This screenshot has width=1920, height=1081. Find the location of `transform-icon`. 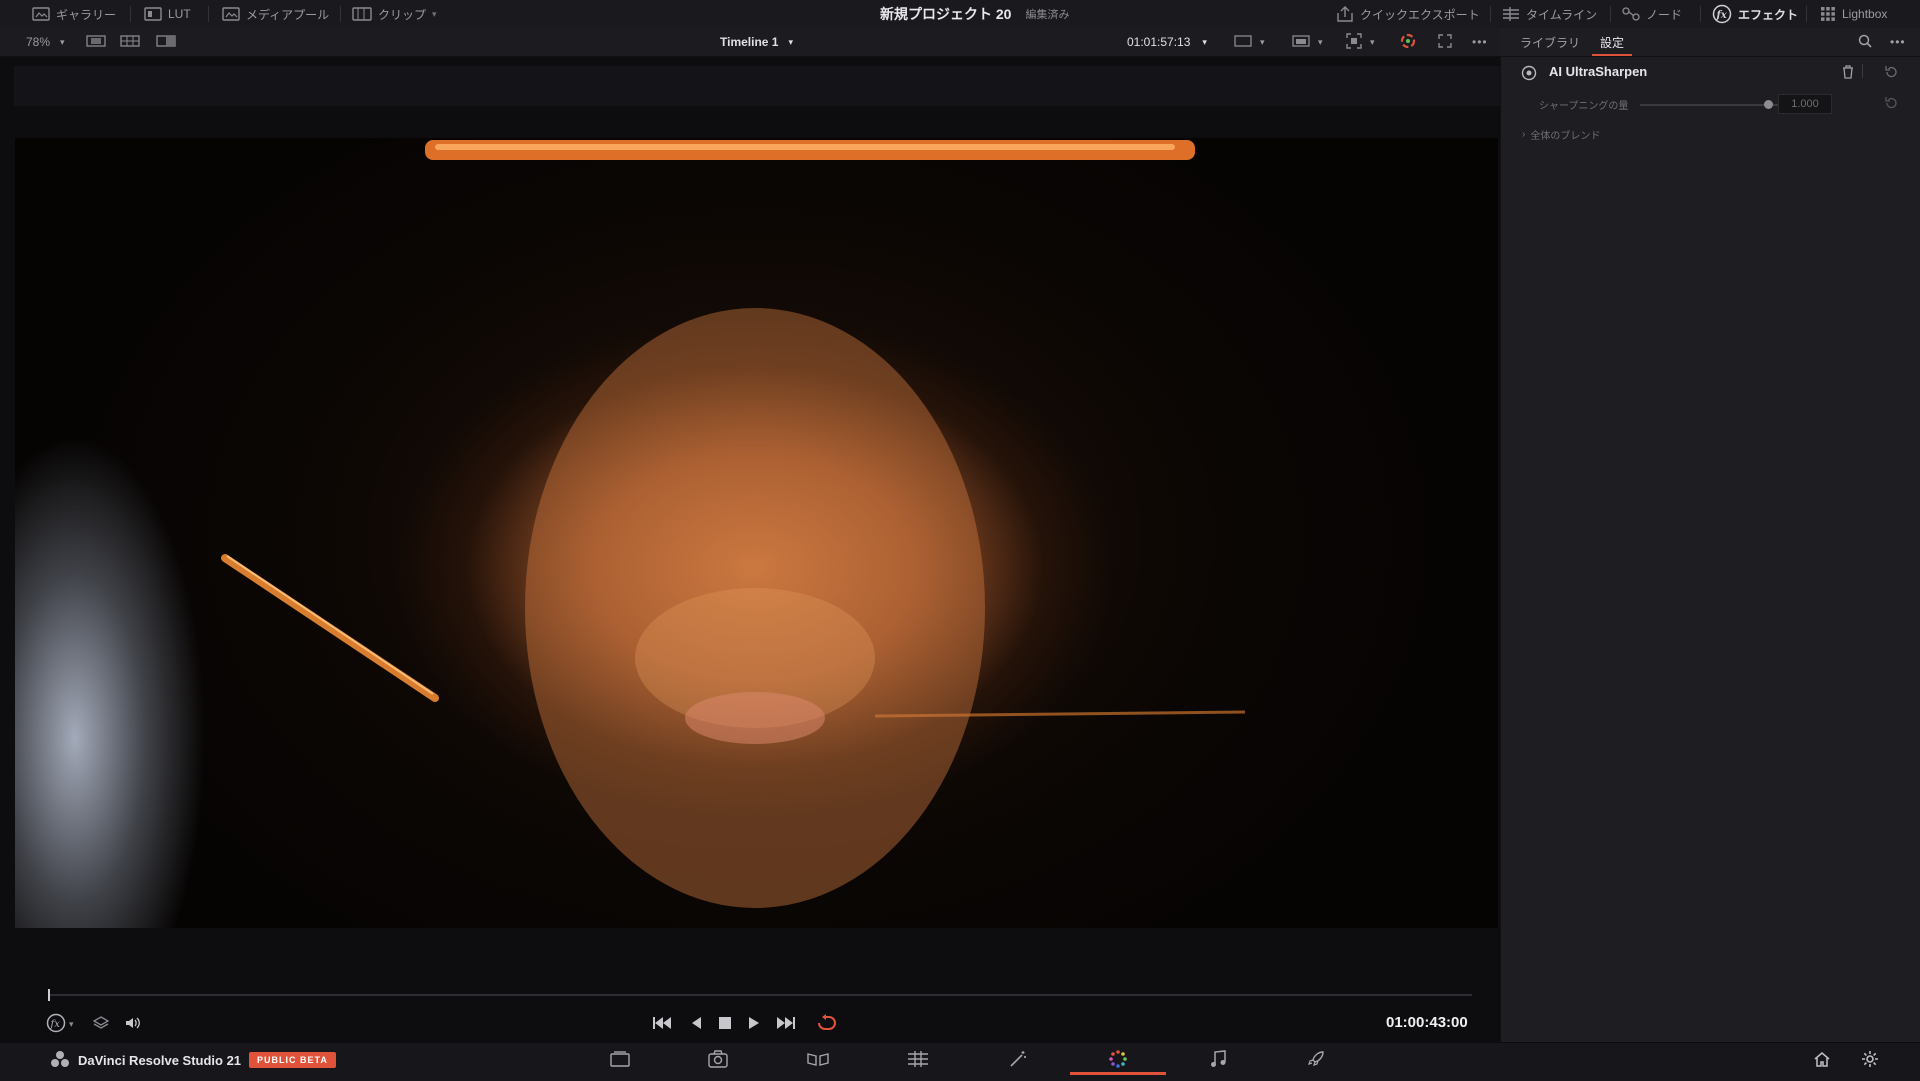

transform-icon is located at coordinates (1354, 42).